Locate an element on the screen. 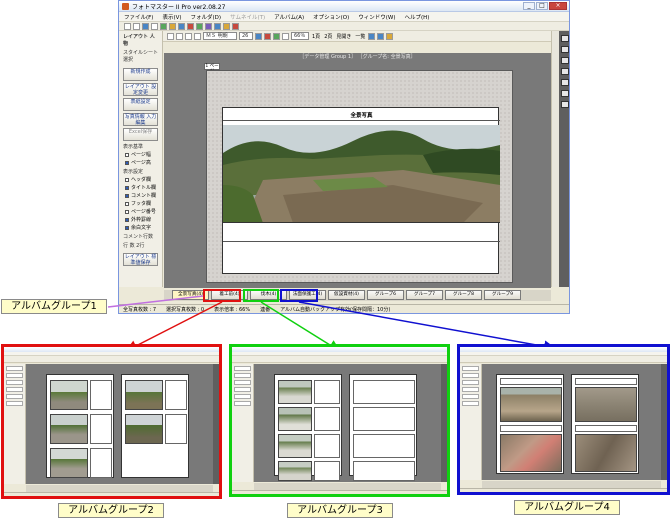  new-icon is located at coordinates (127, 26).